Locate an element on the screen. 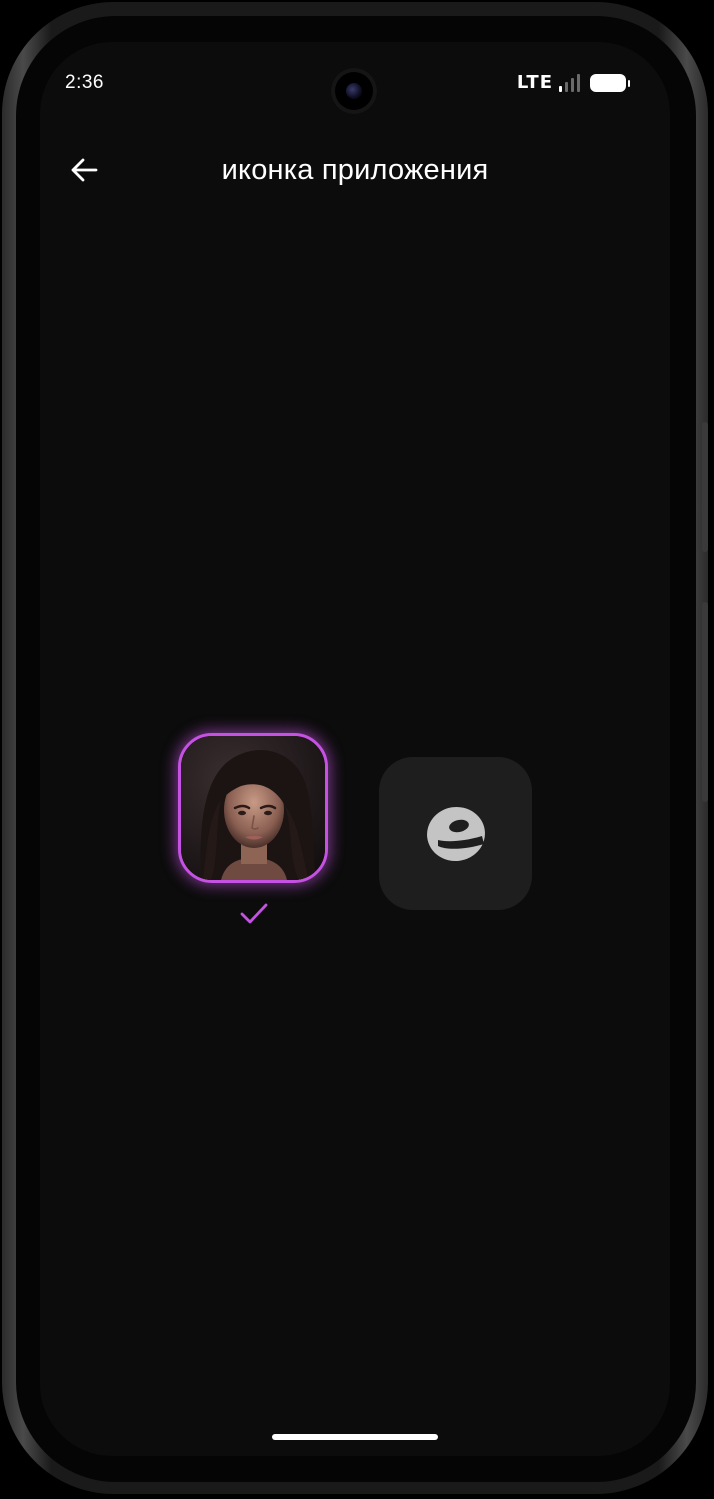 This screenshot has width=714, height=1499. status-bar: 2:36 LTE is located at coordinates (355, 82).